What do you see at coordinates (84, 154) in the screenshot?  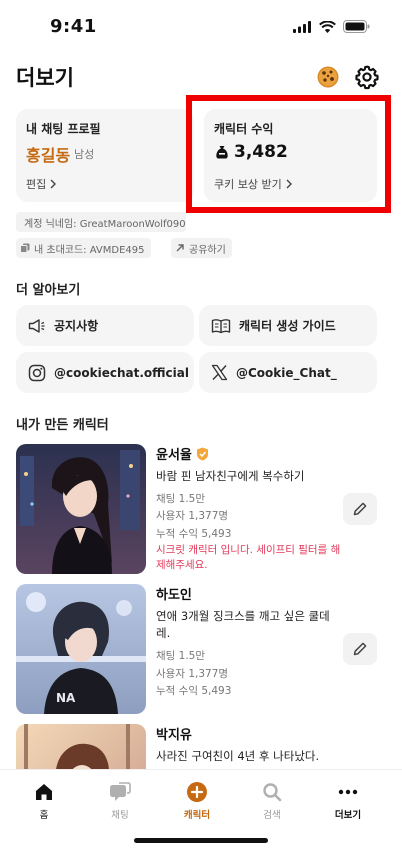 I see `profile-gender: 남성` at bounding box center [84, 154].